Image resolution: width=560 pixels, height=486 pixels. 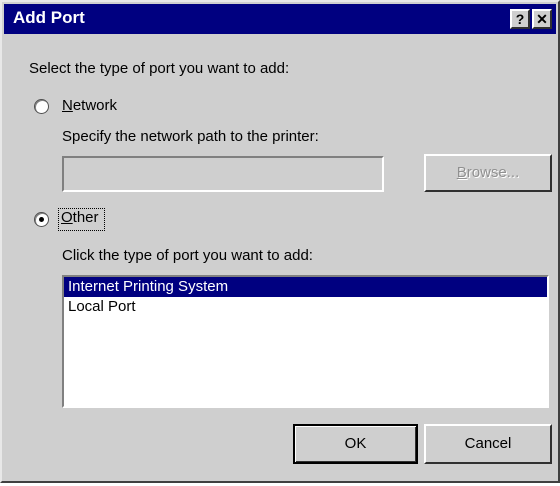 I want to click on network-path-input, so click(x=223, y=174).